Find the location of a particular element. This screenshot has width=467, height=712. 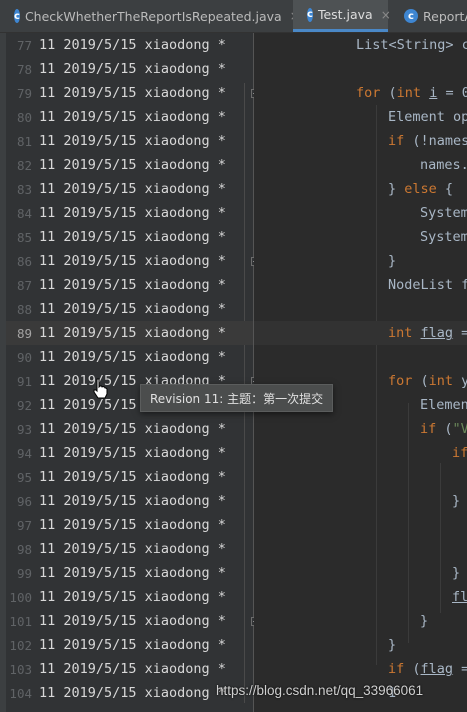

annotation-row: 83 11 2019/5/15 xiaodong * is located at coordinates (129, 189).